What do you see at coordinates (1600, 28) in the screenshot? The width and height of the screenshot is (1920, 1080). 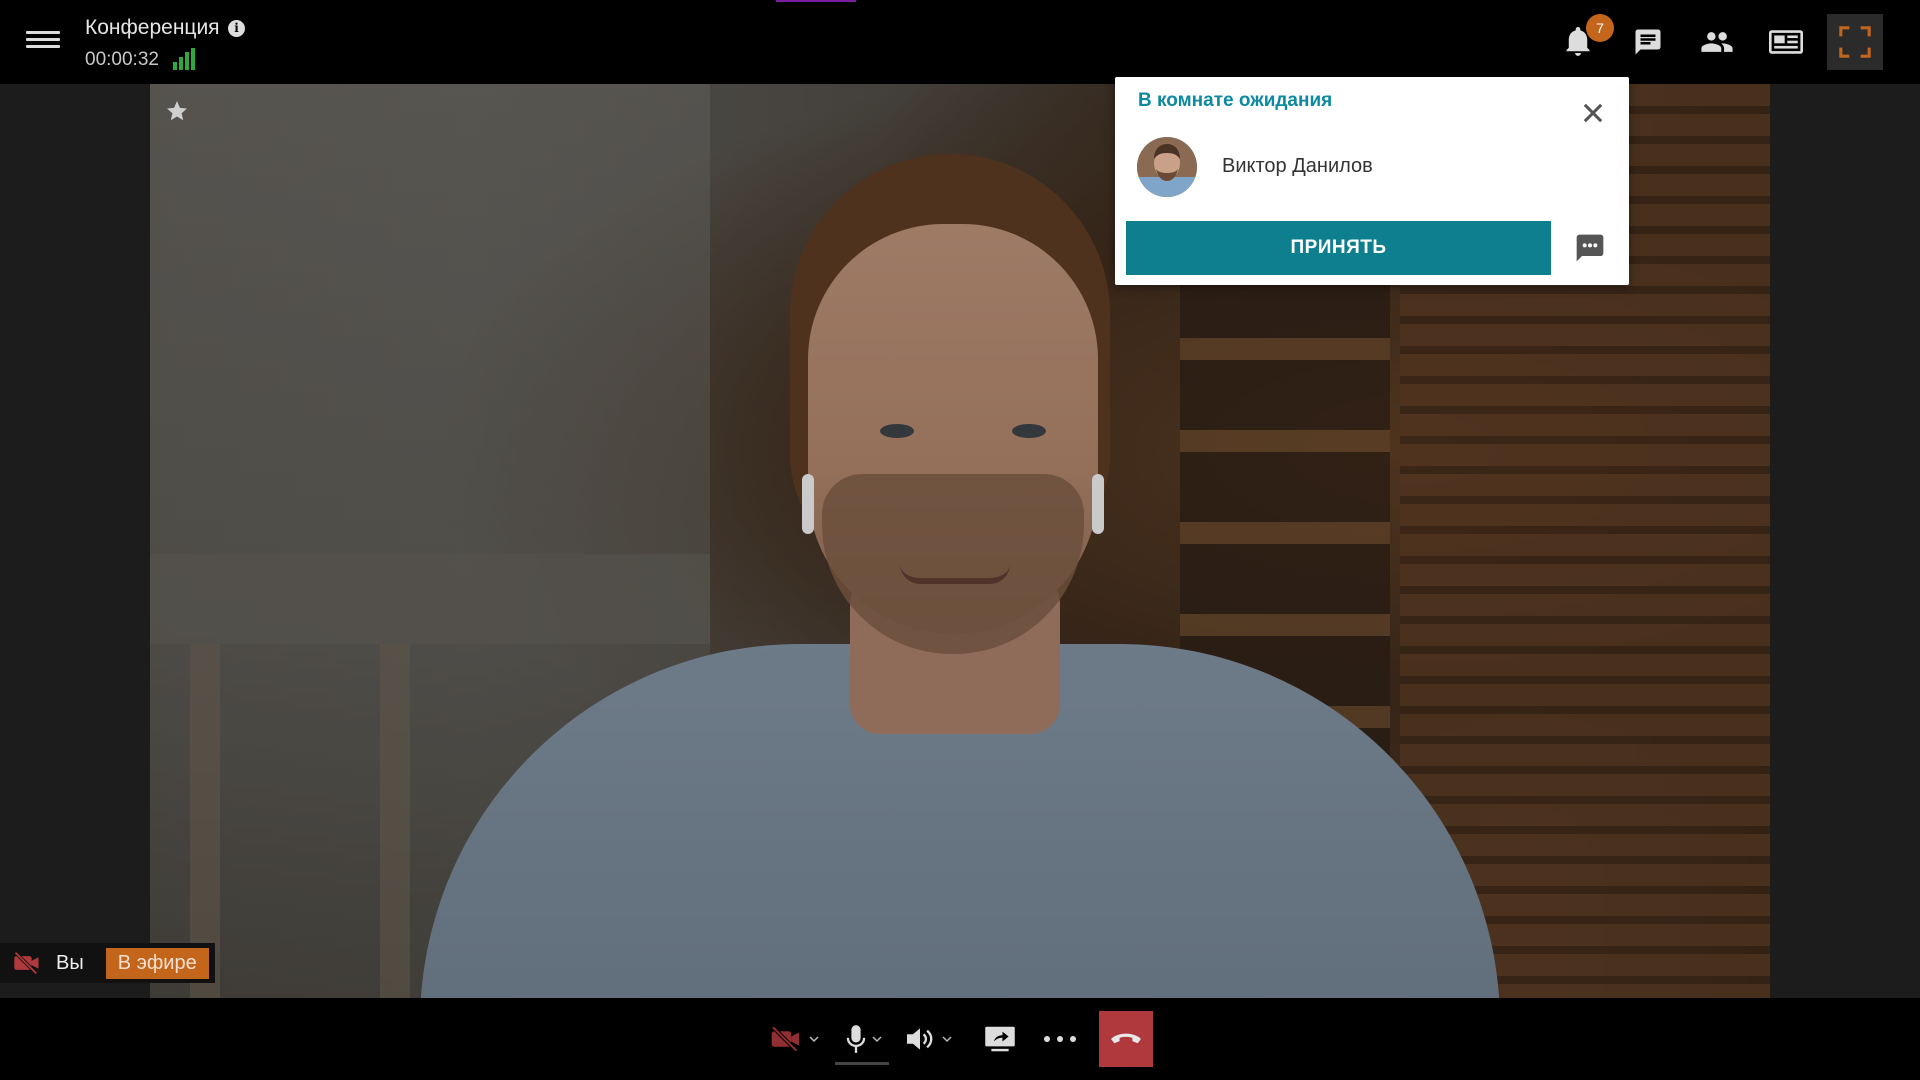 I see `notification-count-badge: 7` at bounding box center [1600, 28].